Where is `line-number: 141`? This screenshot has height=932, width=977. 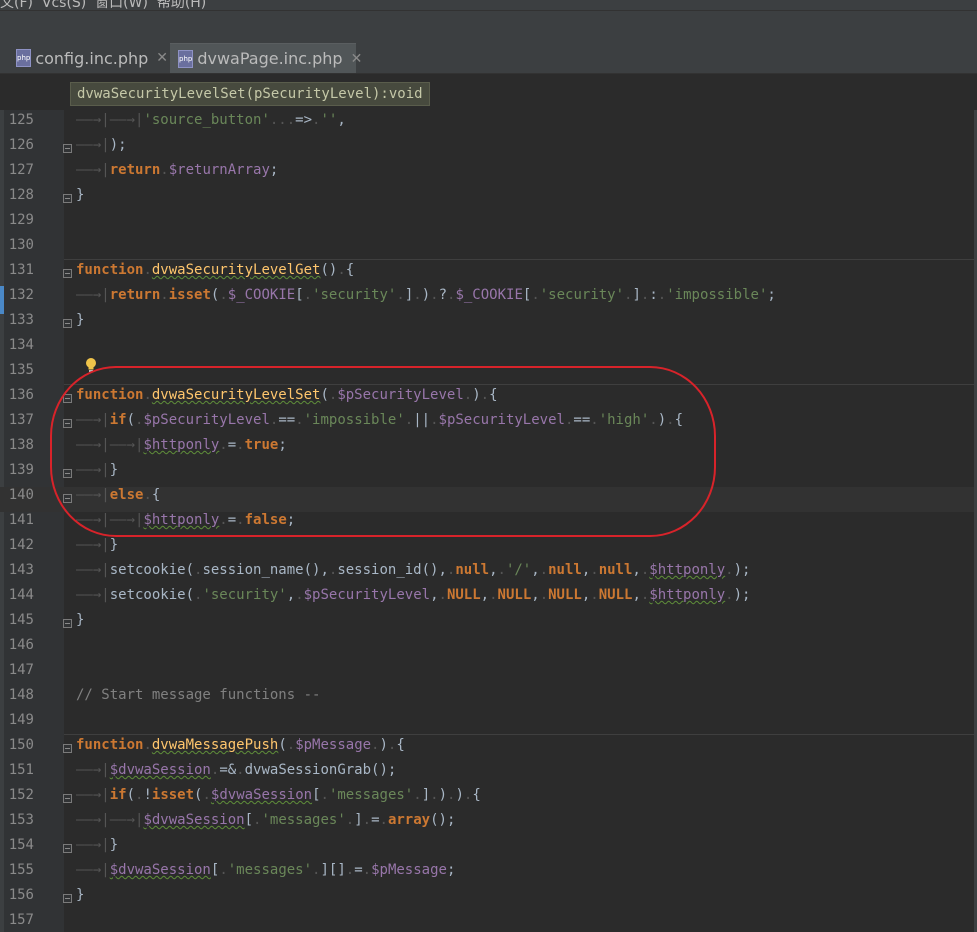 line-number: 141 is located at coordinates (21, 520).